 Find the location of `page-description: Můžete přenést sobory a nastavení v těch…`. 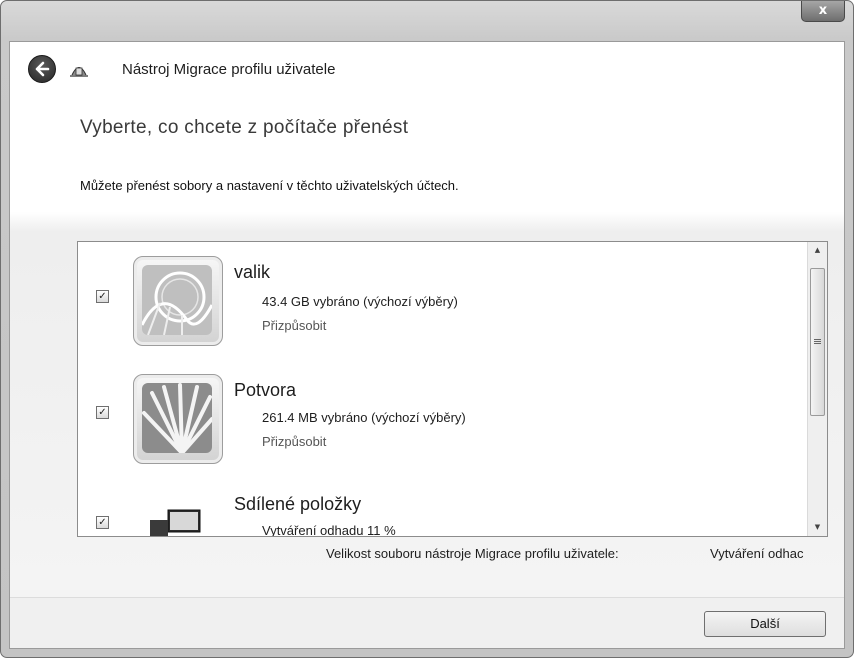

page-description: Můžete přenést sobory a nastavení v těch… is located at coordinates (269, 185).